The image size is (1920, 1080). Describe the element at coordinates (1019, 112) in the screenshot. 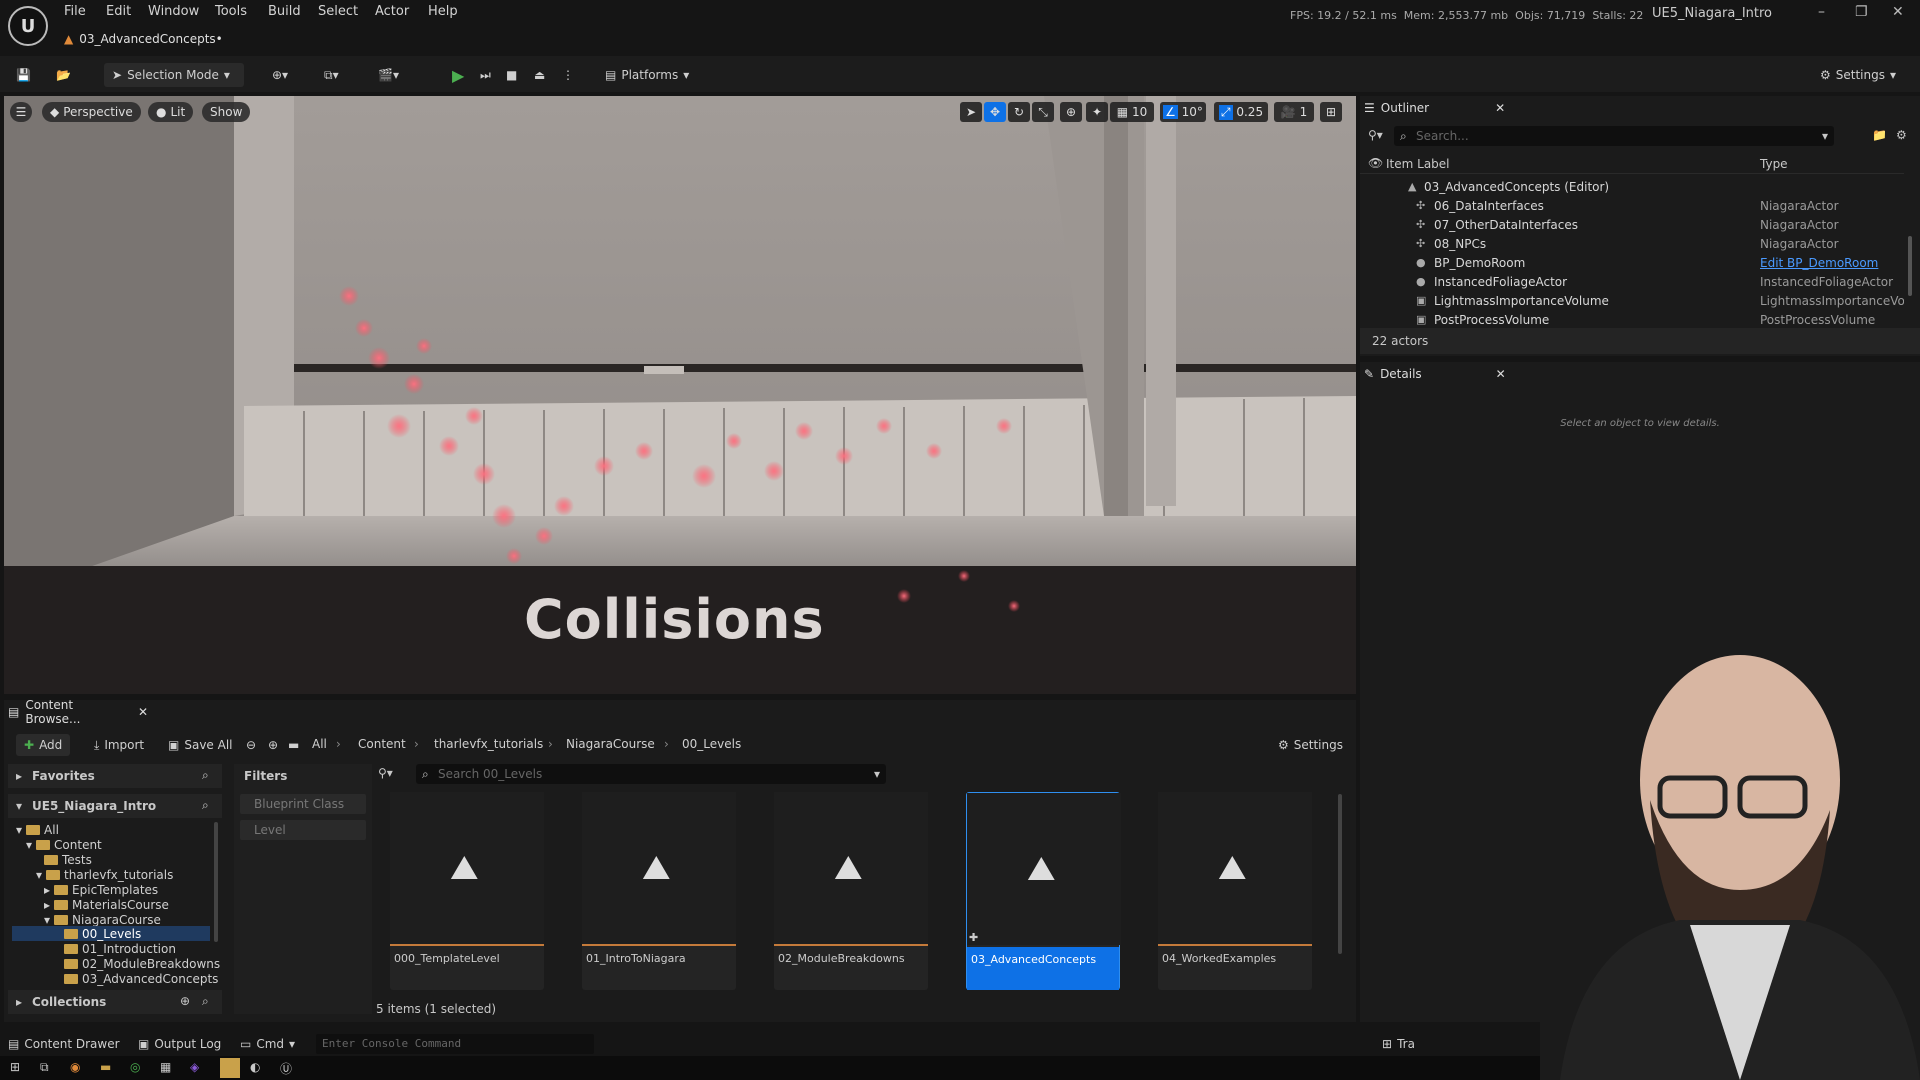

I see `rotate-tool-icon: ↻` at that location.